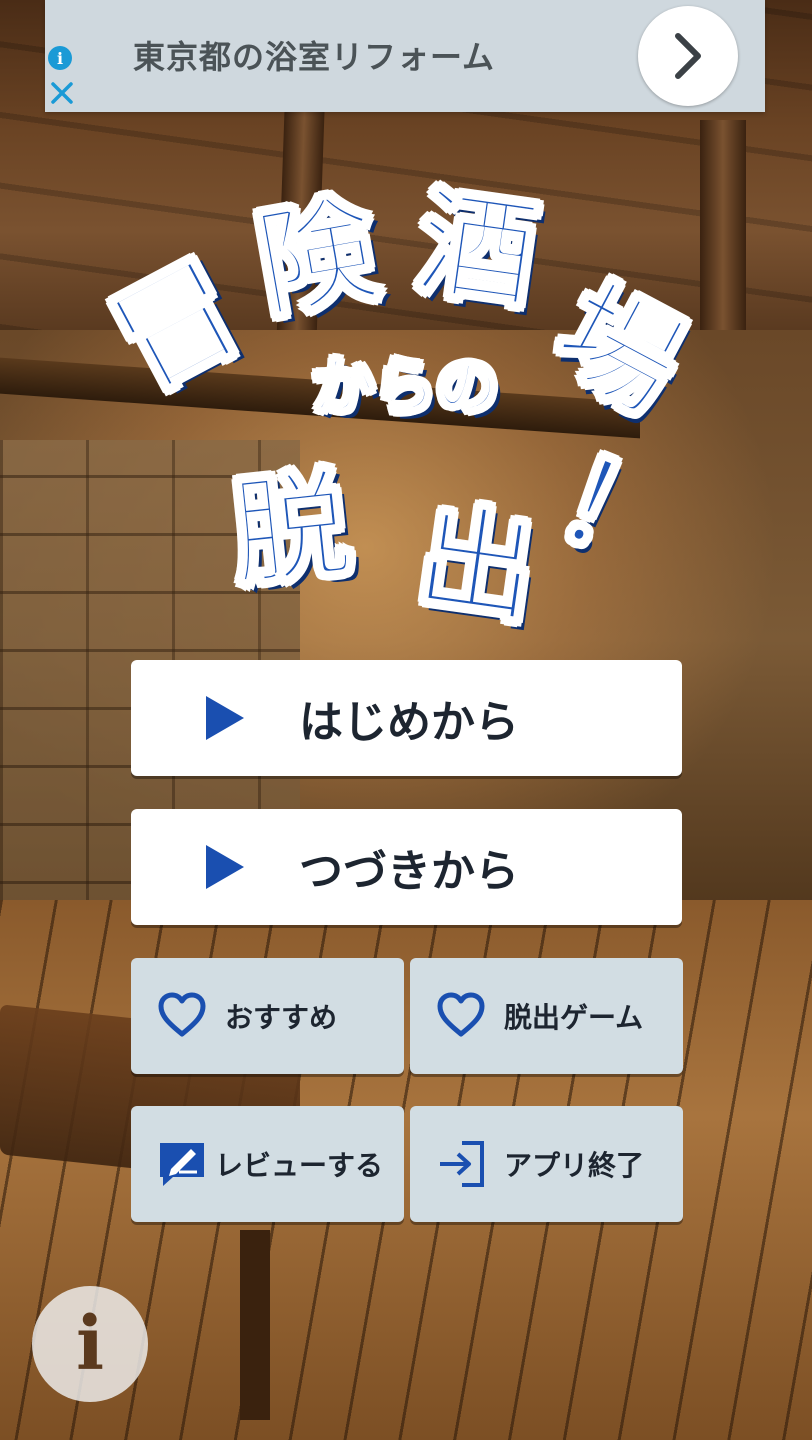 The width and height of the screenshot is (812, 1440). What do you see at coordinates (281, 1017) in the screenshot?
I see `recommend-label: おすすめ` at bounding box center [281, 1017].